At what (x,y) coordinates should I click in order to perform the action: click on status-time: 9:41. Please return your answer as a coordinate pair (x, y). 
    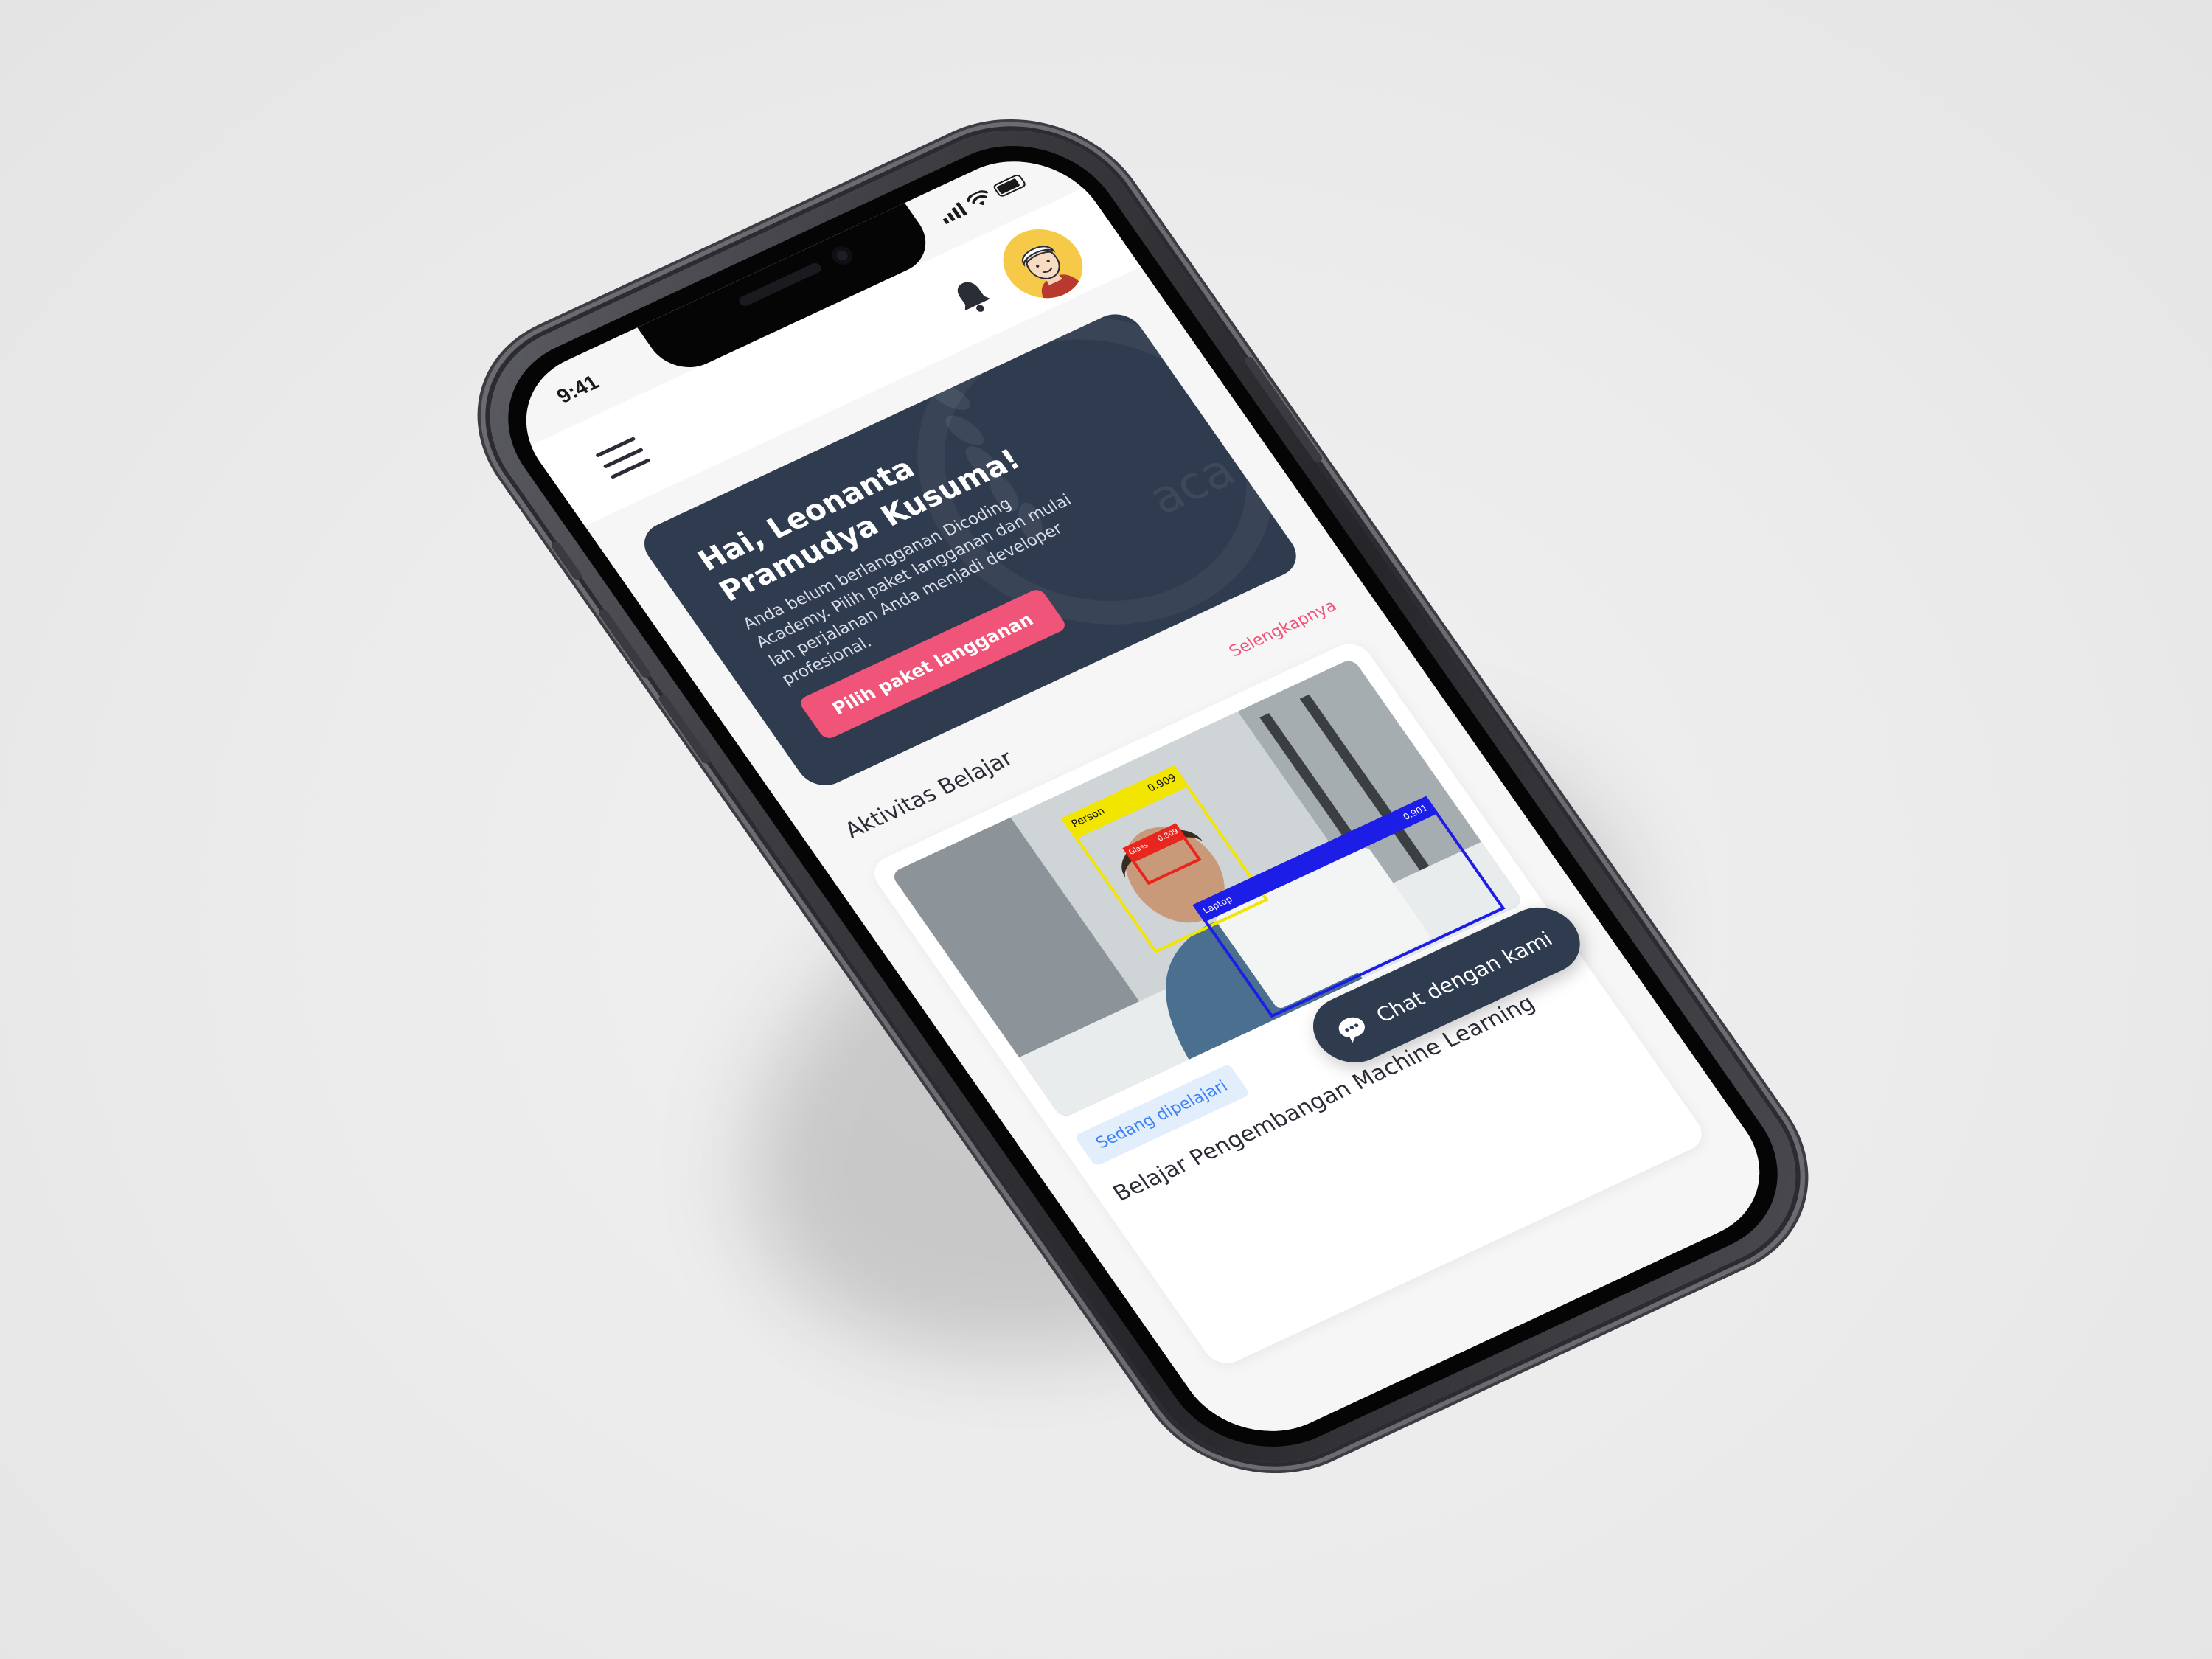
    Looking at the image, I should click on (577, 389).